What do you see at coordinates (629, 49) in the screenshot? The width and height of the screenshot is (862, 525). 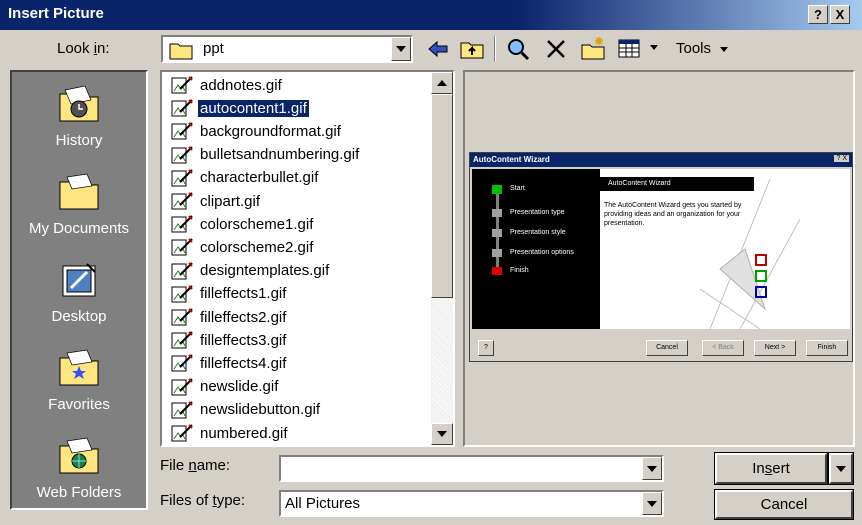 I see `views-icon` at bounding box center [629, 49].